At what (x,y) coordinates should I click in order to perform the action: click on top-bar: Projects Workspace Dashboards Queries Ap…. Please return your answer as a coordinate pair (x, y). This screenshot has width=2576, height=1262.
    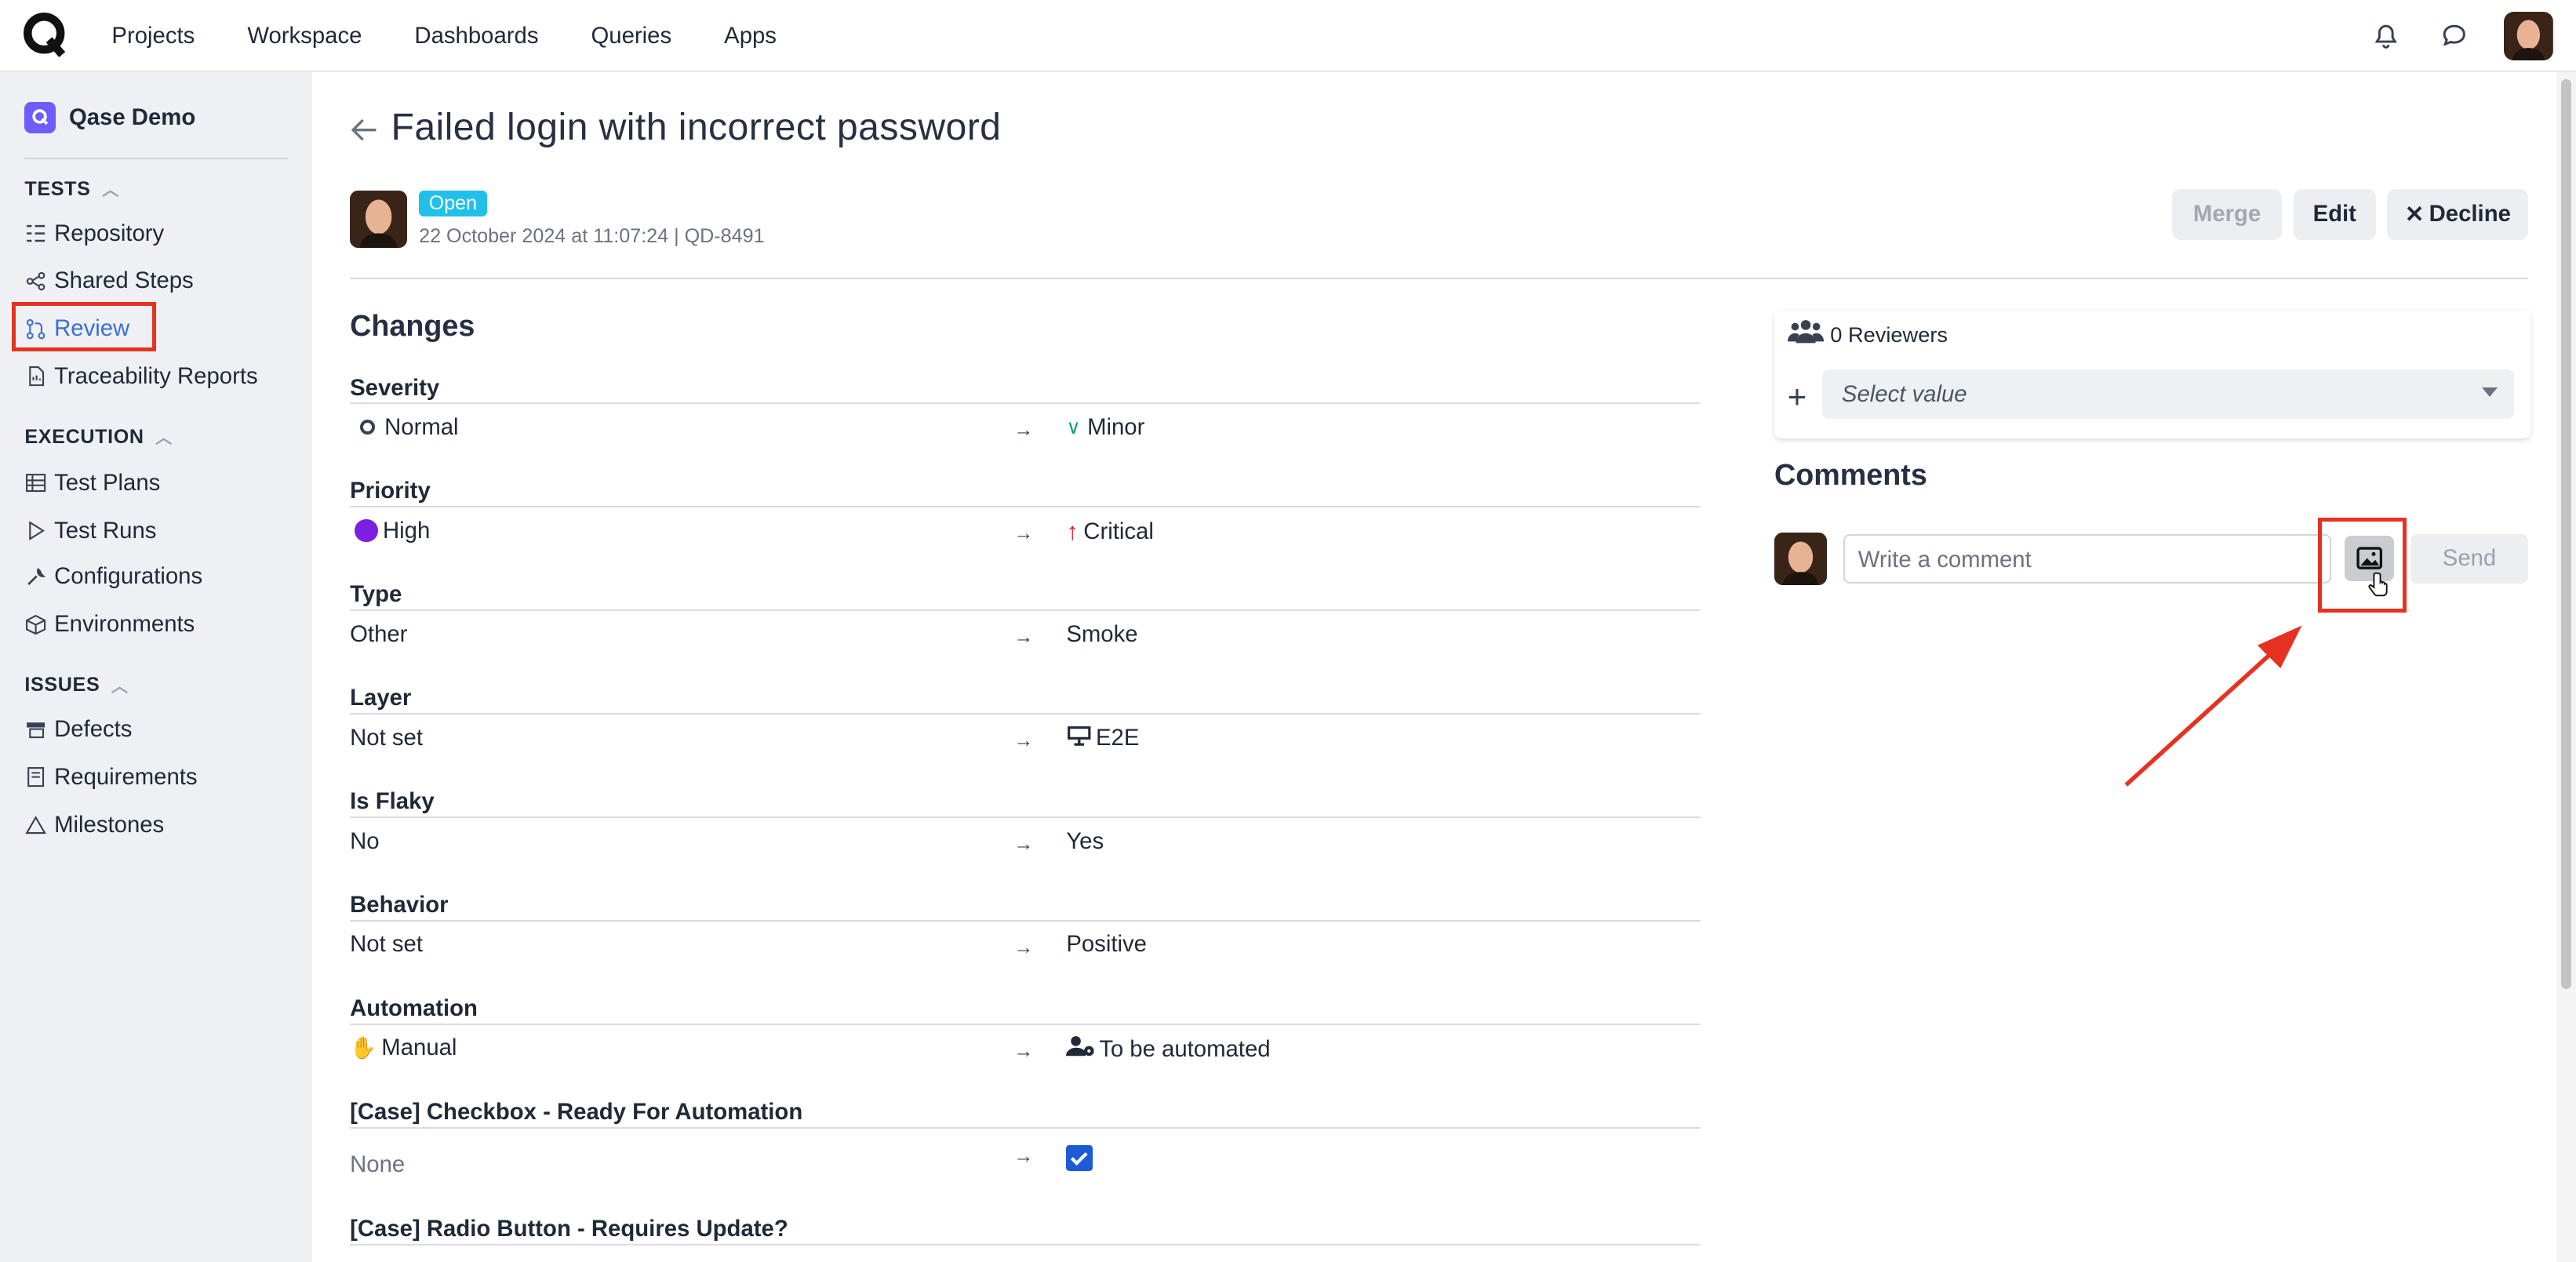
    Looking at the image, I should click on (1288, 36).